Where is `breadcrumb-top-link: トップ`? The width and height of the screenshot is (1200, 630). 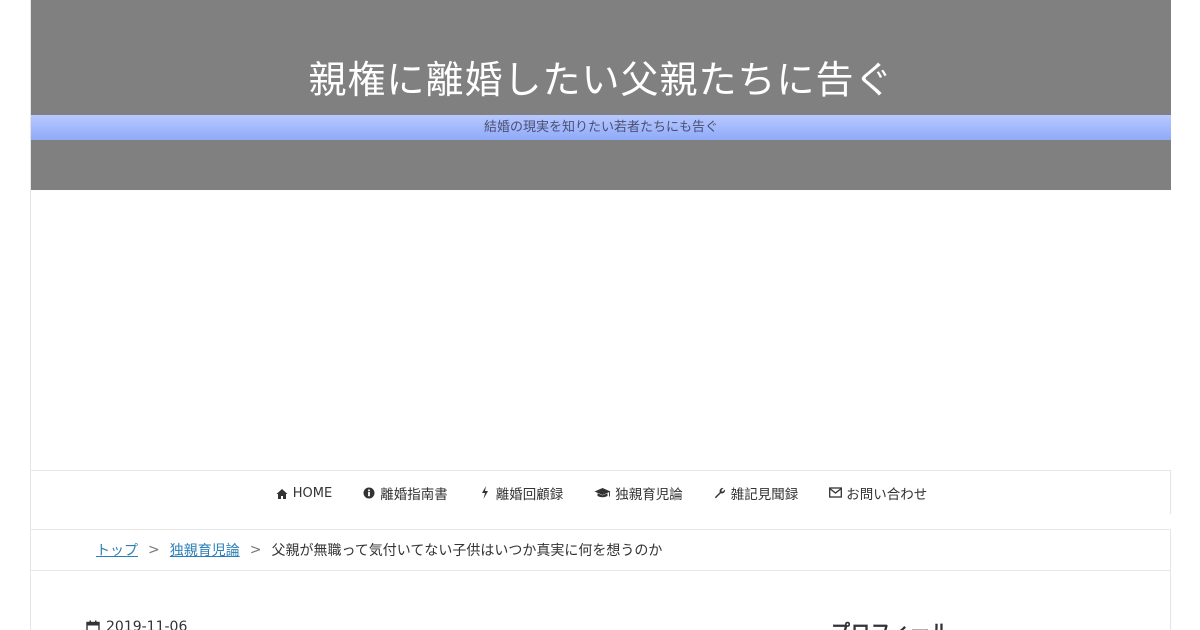
breadcrumb-top-link: トップ is located at coordinates (117, 550).